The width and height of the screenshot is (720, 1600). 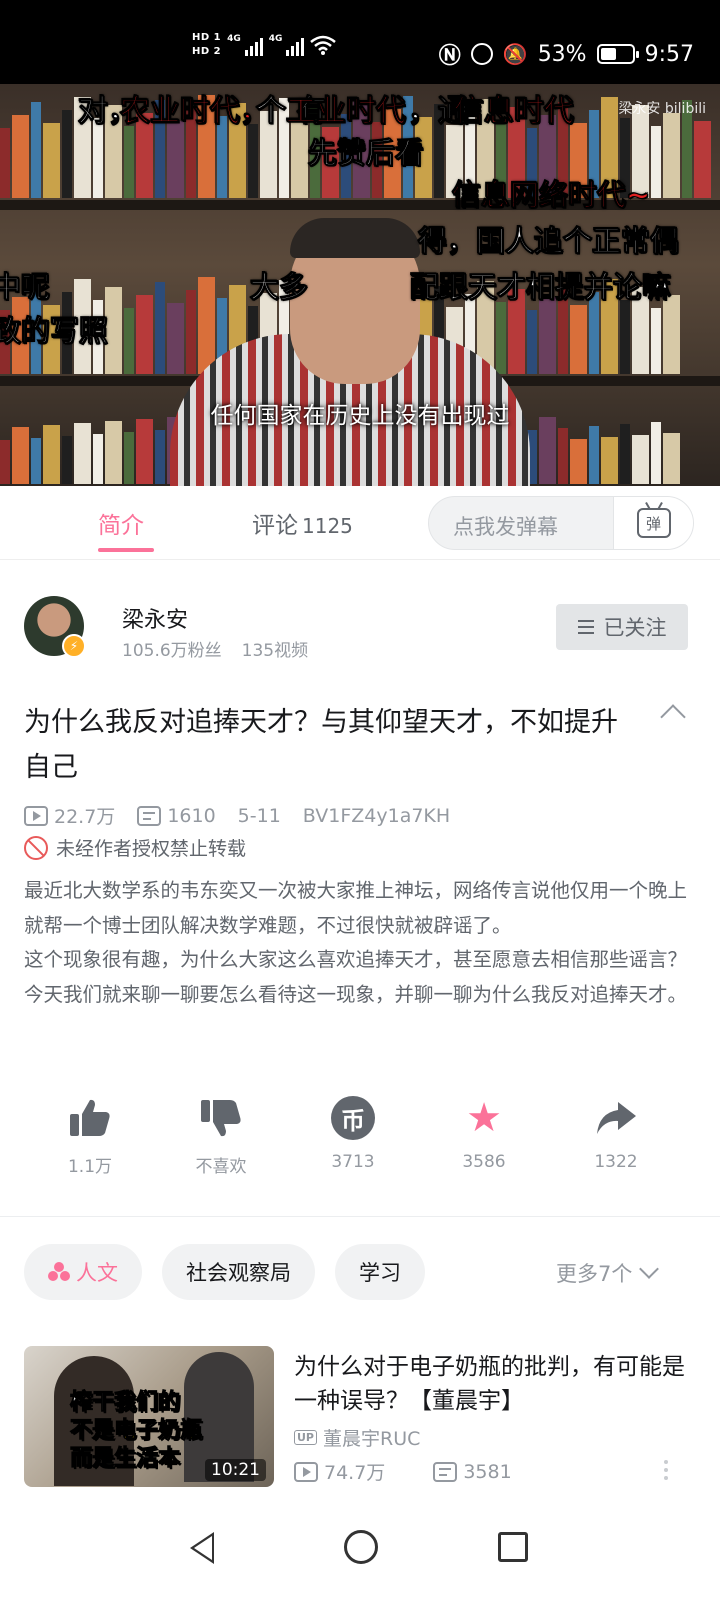 I want to click on recommended-uploader-name: 董晨宇RUC, so click(x=372, y=1439).